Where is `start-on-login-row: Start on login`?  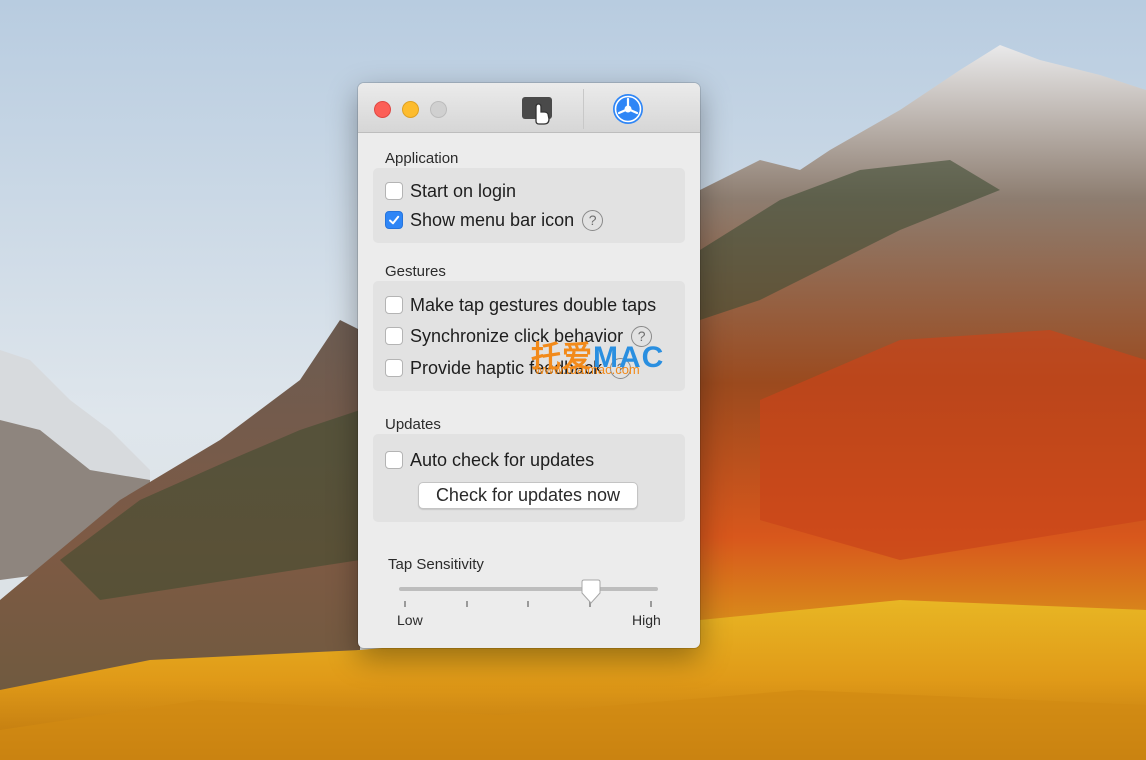
start-on-login-row: Start on login is located at coordinates (450, 191).